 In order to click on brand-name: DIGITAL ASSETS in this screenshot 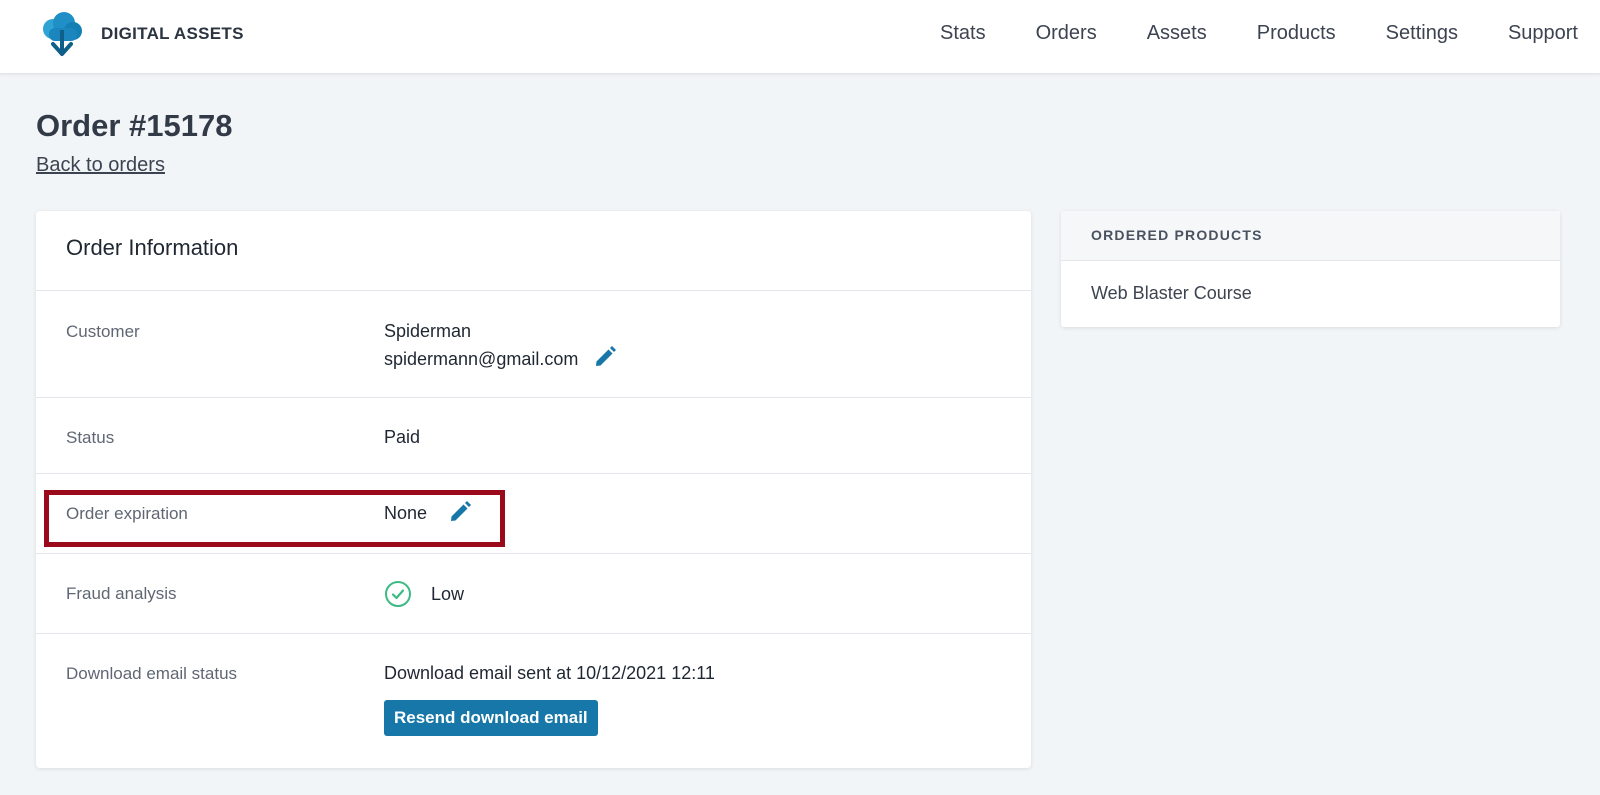, I will do `click(172, 34)`.